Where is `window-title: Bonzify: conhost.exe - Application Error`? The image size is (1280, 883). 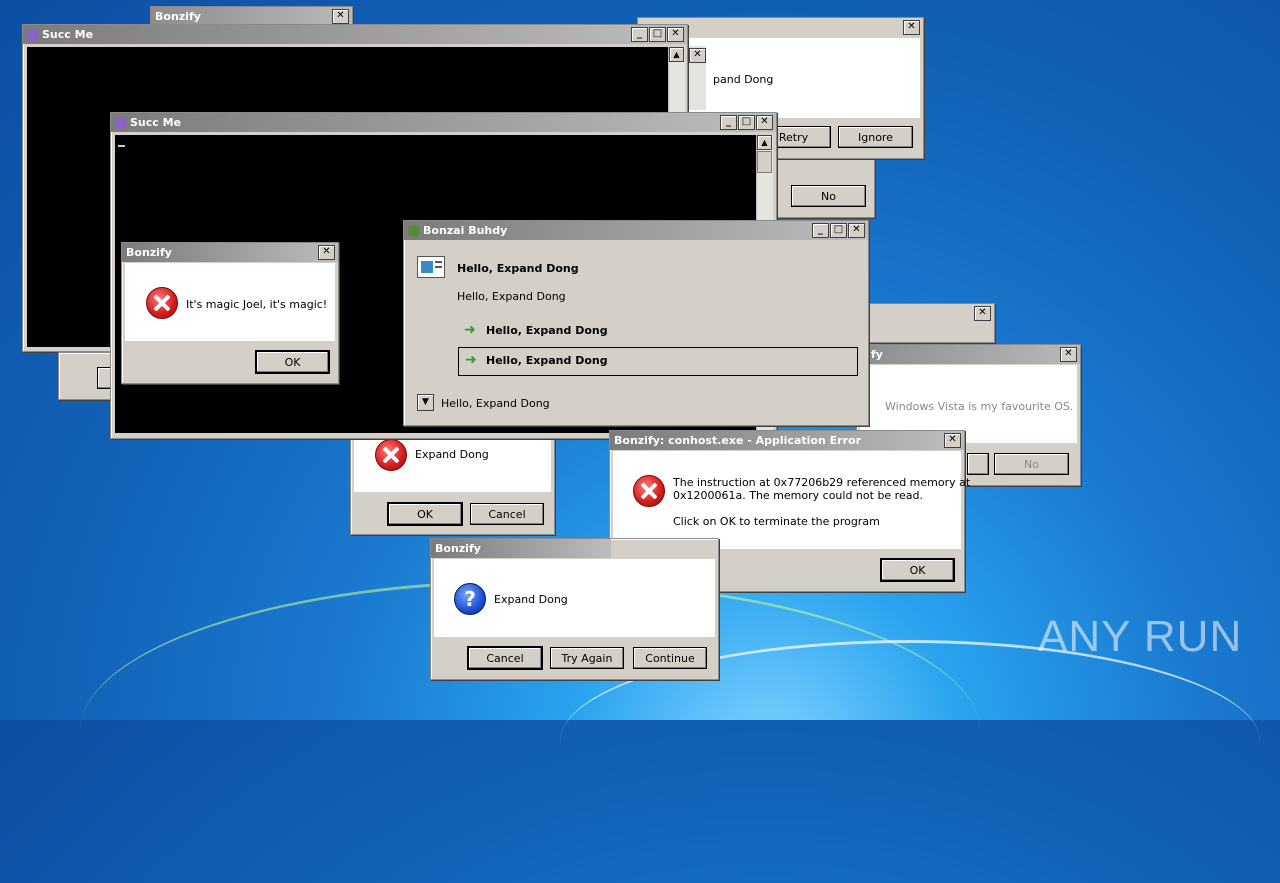 window-title: Bonzify: conhost.exe - Application Error is located at coordinates (737, 440).